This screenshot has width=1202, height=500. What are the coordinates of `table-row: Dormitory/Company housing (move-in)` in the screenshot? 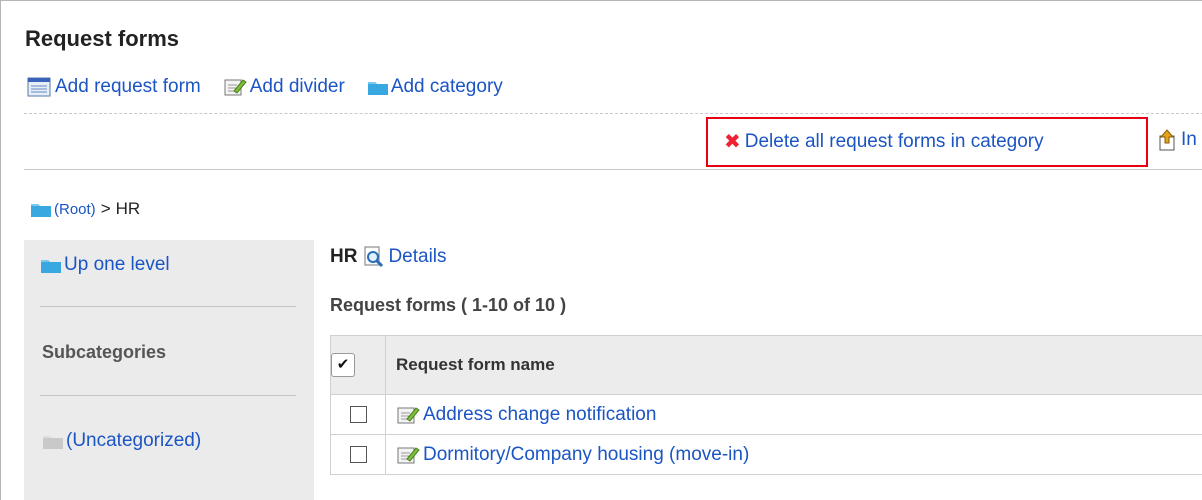 It's located at (766, 455).